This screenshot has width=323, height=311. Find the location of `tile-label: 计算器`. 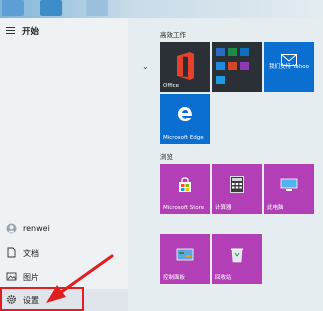

tile-label: 计算器 is located at coordinates (223, 208).